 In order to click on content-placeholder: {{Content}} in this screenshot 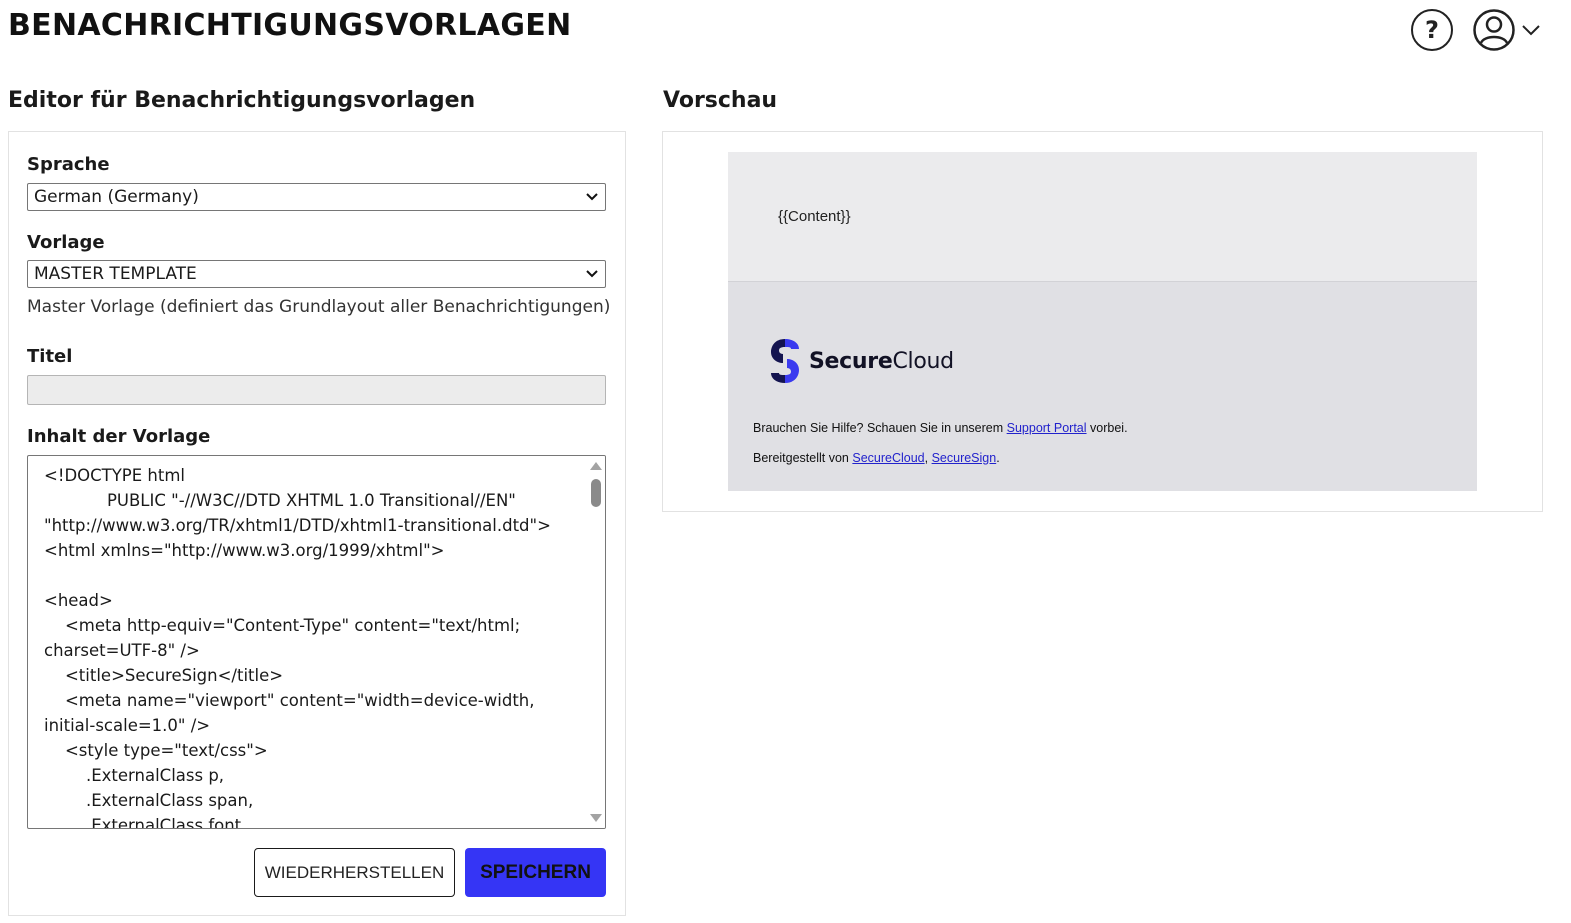, I will do `click(814, 216)`.